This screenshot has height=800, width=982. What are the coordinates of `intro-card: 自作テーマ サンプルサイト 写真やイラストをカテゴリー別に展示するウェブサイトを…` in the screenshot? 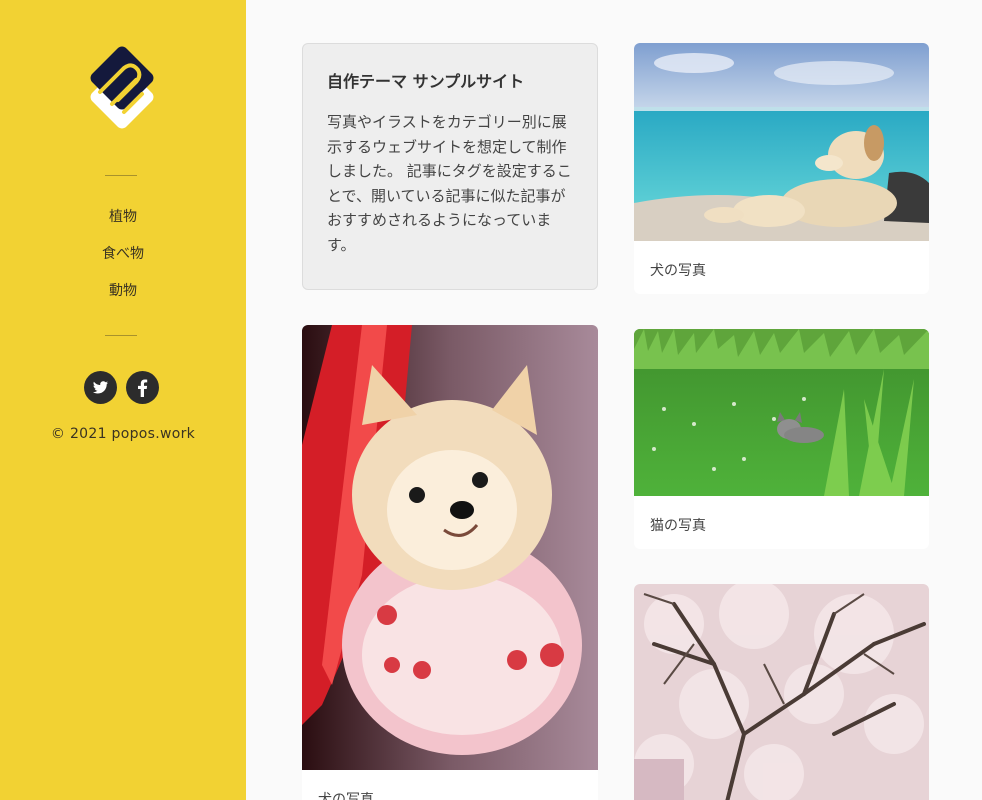 It's located at (450, 166).